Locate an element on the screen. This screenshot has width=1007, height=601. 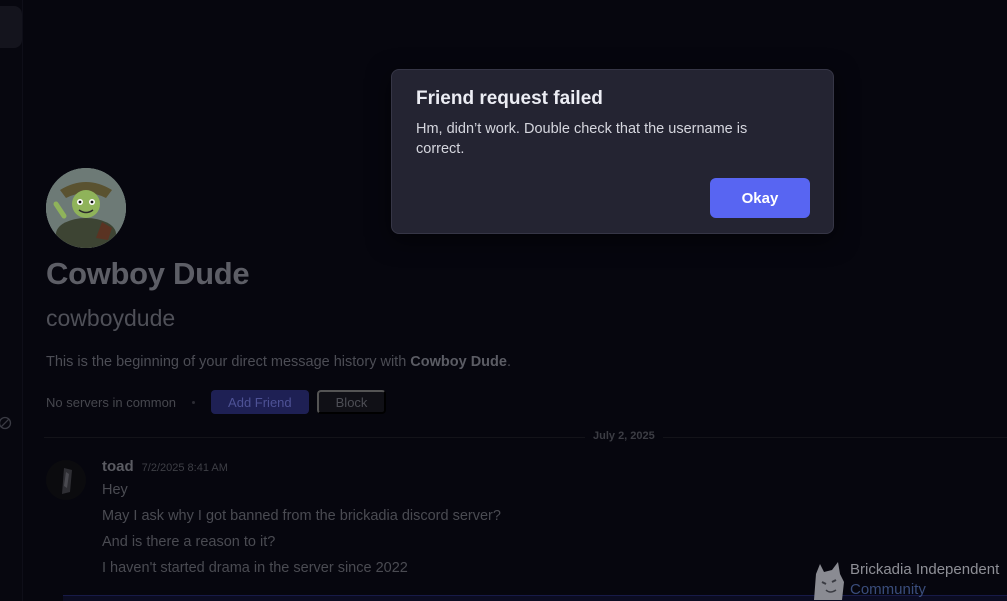
separator-dot is located at coordinates (194, 402).